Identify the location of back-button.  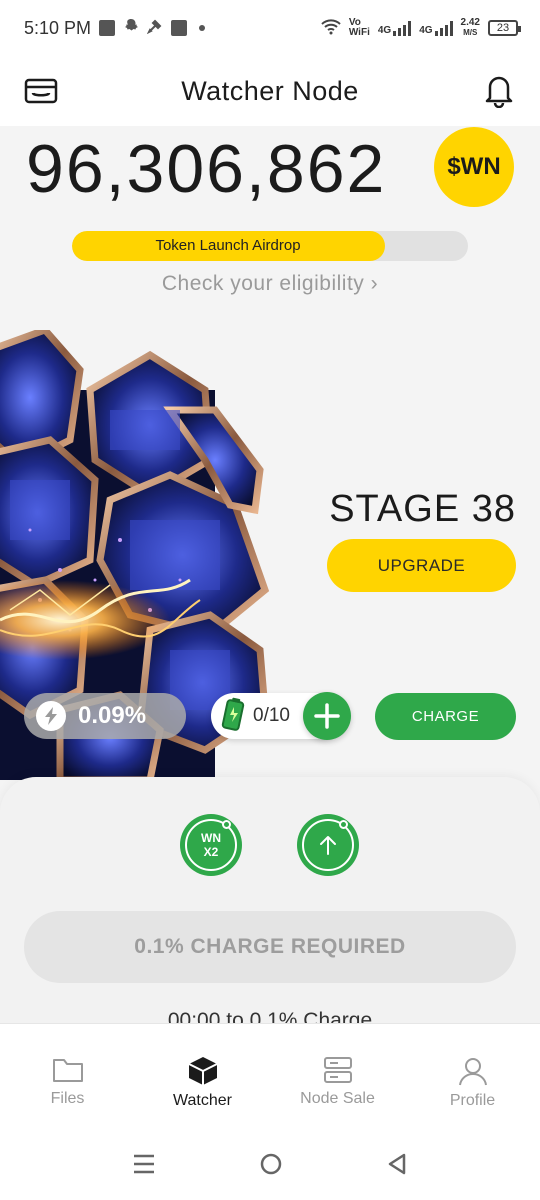
(397, 1166).